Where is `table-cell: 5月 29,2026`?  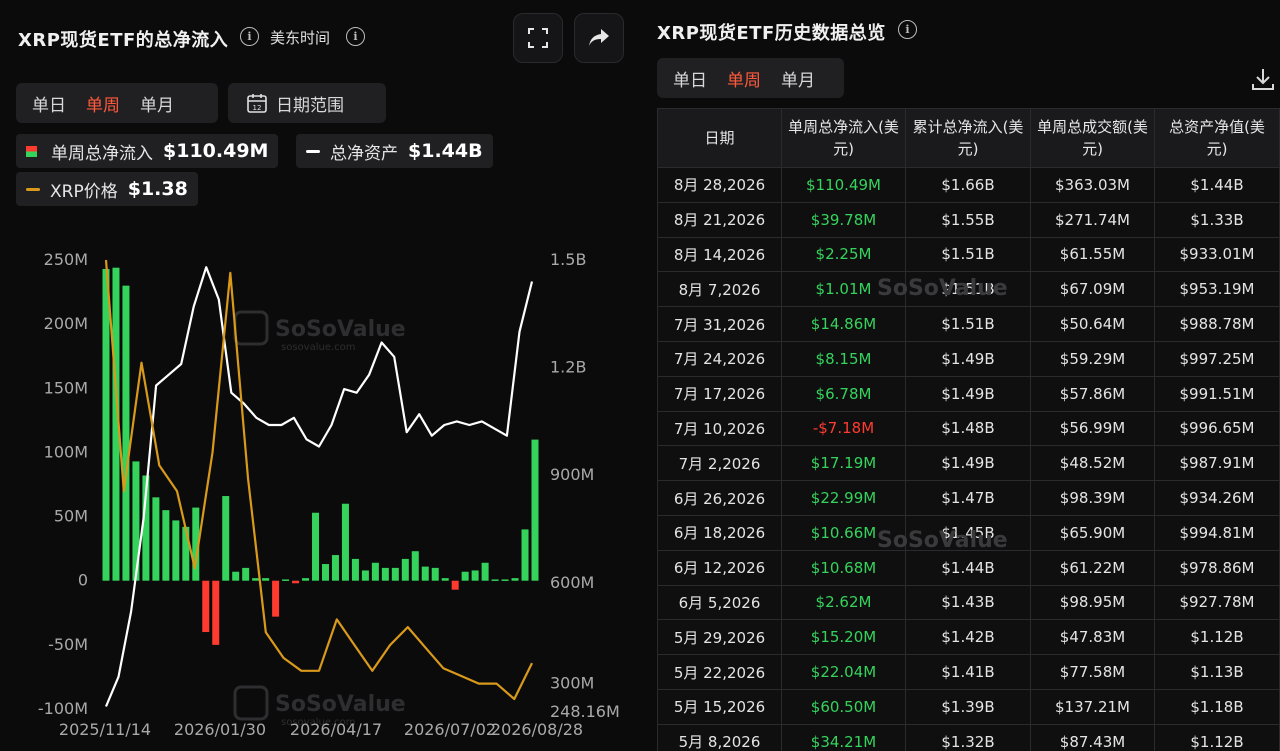
table-cell: 5月 29,2026 is located at coordinates (719, 637).